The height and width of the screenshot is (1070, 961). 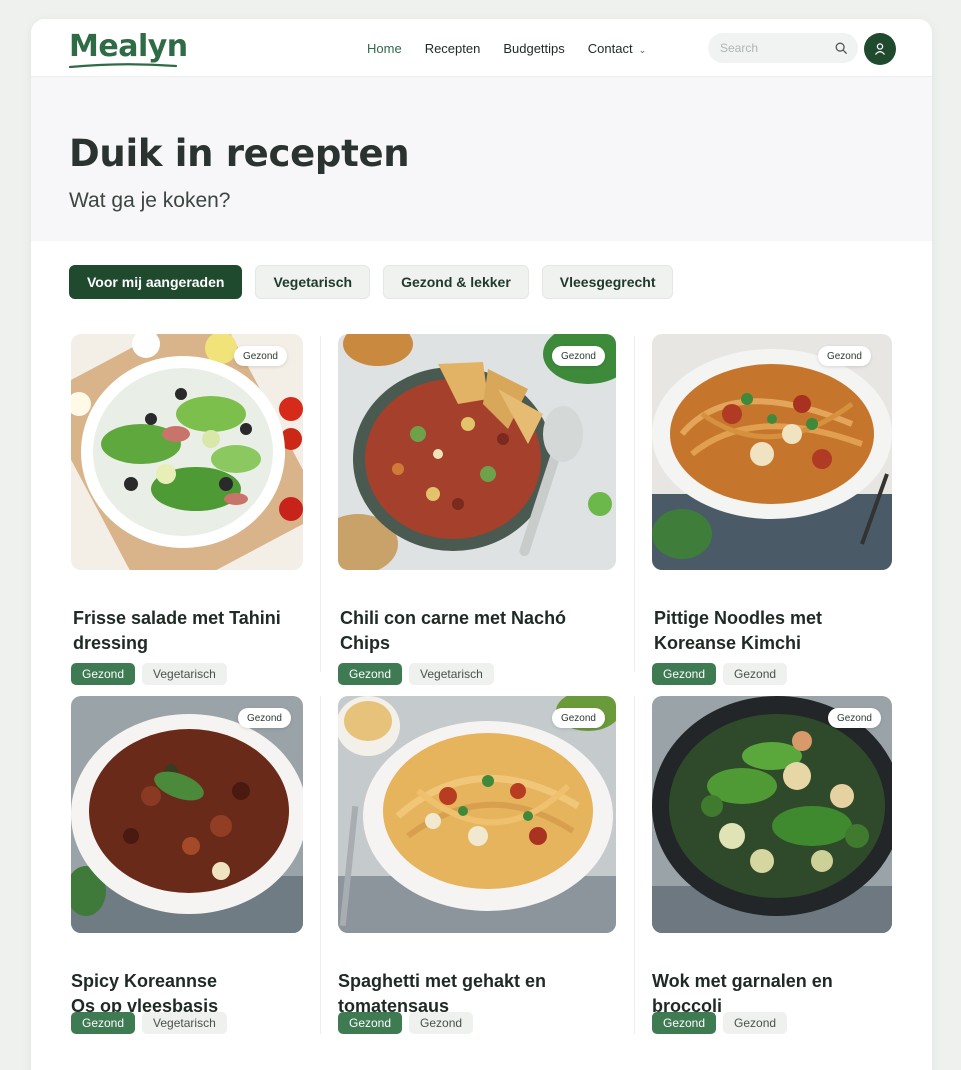 I want to click on recipe-title-line: Frisse salade met Tahini, so click(x=177, y=618).